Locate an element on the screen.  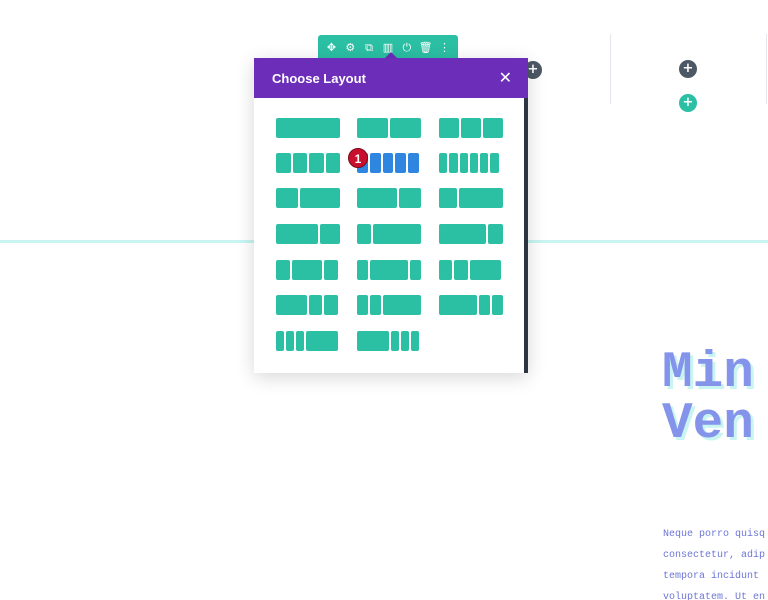
hero-paragraph-line: Neque porro quisq is located at coordinates (714, 534).